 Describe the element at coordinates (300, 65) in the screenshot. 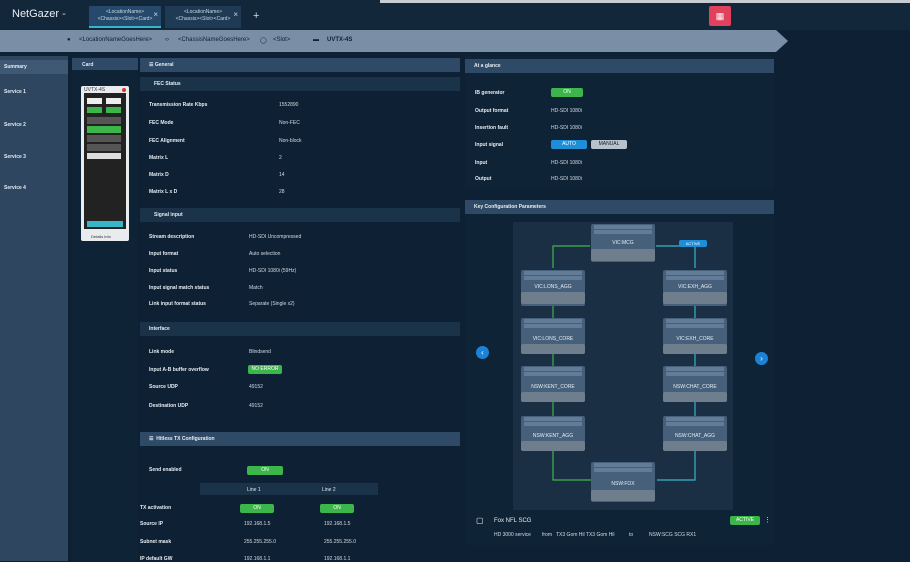

I see `general-header: ☰ General` at that location.